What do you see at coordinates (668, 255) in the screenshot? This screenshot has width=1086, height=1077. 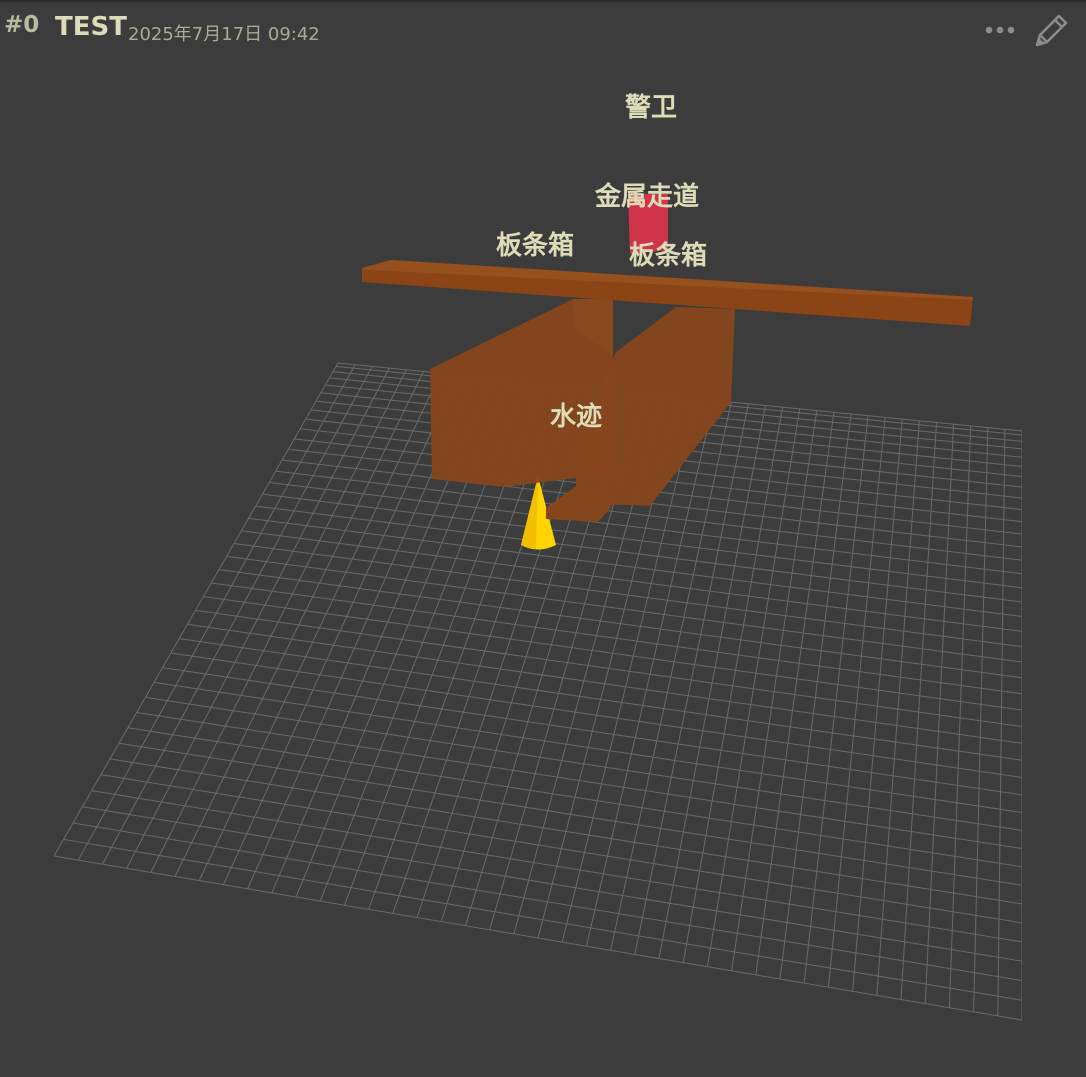 I see `label-crate-right: 板条箱` at bounding box center [668, 255].